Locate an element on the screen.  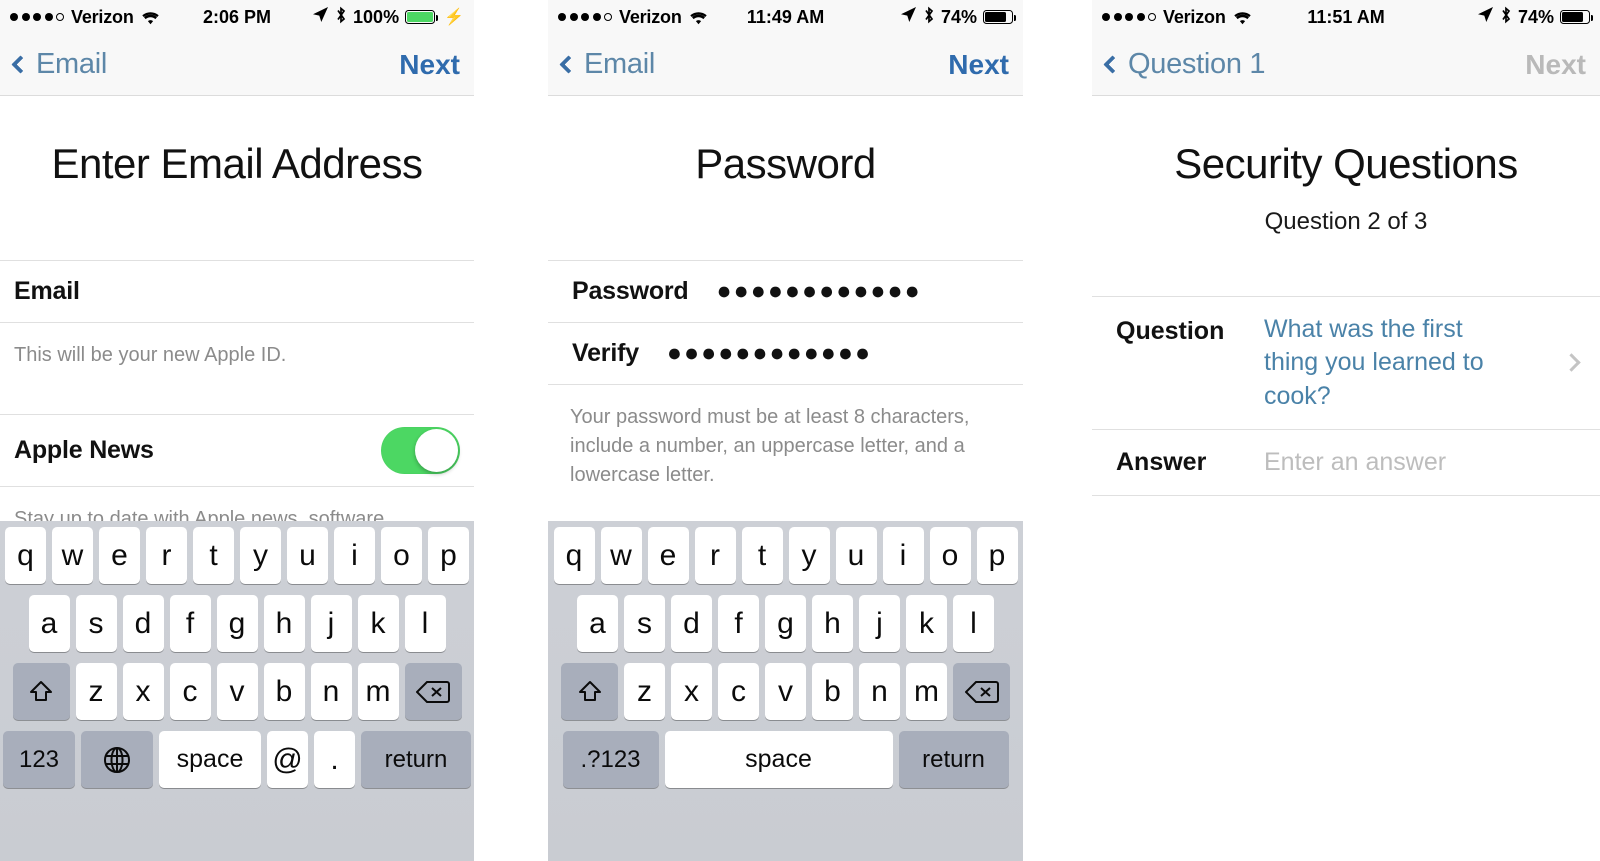
toggle-knob is located at coordinates (436, 450).